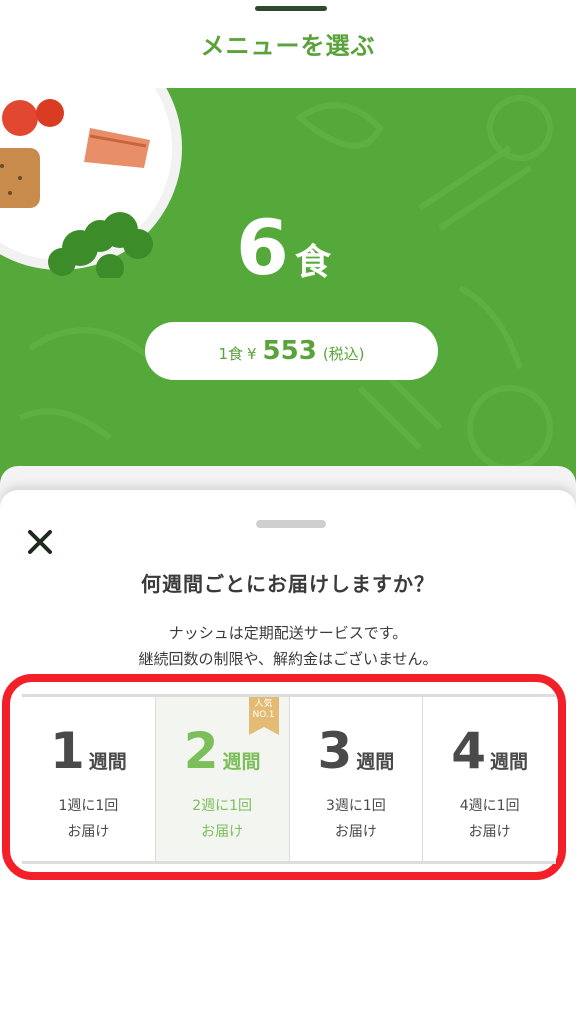 Image resolution: width=576 pixels, height=1024 pixels. I want to click on option-number: 4, so click(469, 751).